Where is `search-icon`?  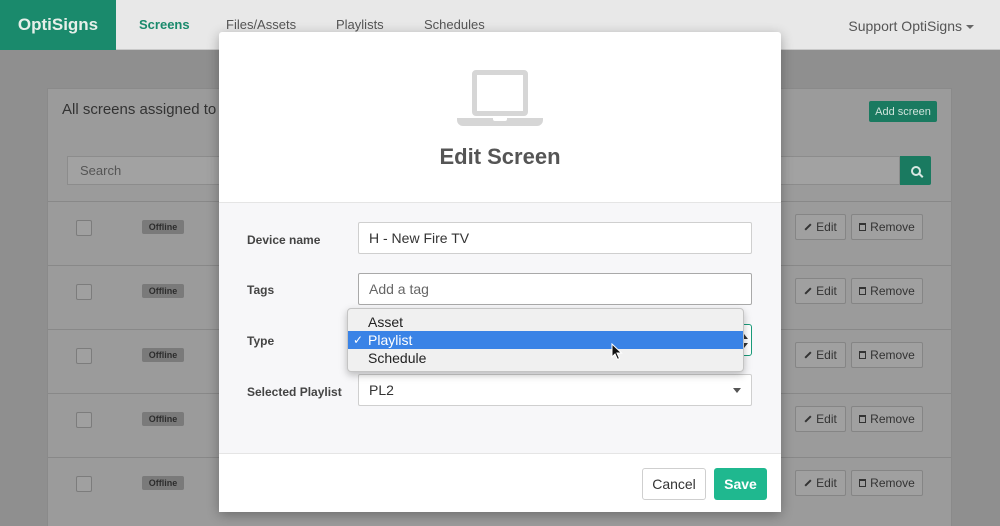 search-icon is located at coordinates (915, 170).